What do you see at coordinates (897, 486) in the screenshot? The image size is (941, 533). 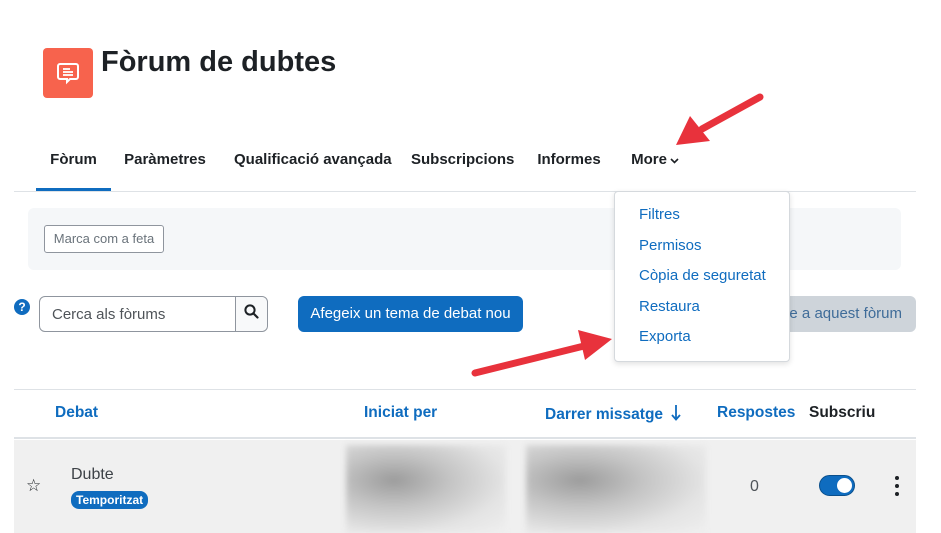 I see `kebab-menu-icon` at bounding box center [897, 486].